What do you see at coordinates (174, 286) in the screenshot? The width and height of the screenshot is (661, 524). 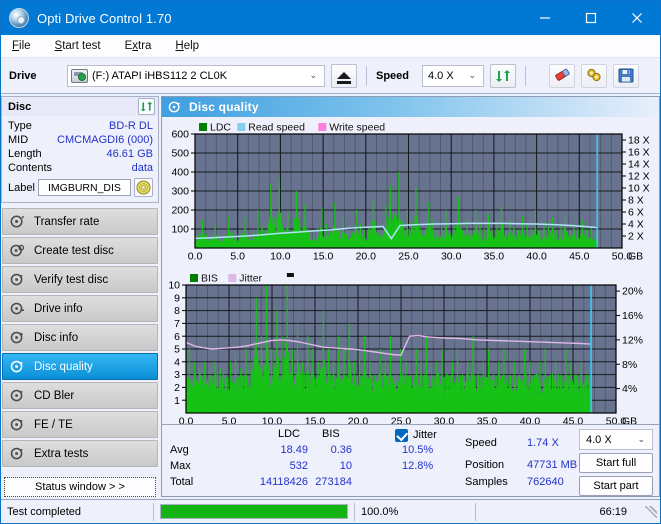 I see `svg-text: 10` at bounding box center [174, 286].